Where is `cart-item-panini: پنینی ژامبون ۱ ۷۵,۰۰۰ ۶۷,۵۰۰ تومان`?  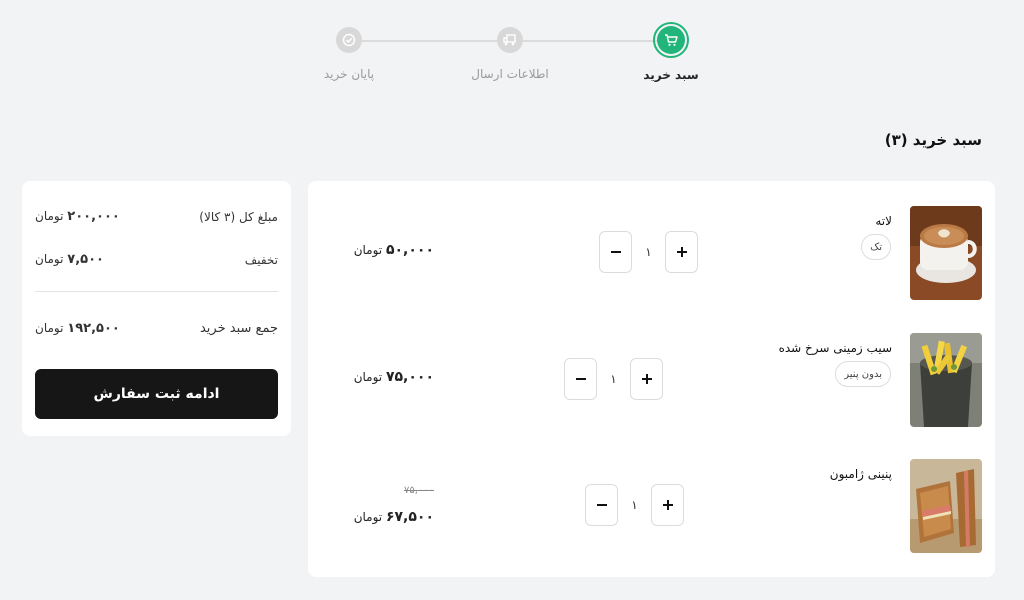
cart-item-panini: پنینی ژامبون ۱ ۷۵,۰۰۰ ۶۷,۵۰۰ تومان is located at coordinates (651, 506).